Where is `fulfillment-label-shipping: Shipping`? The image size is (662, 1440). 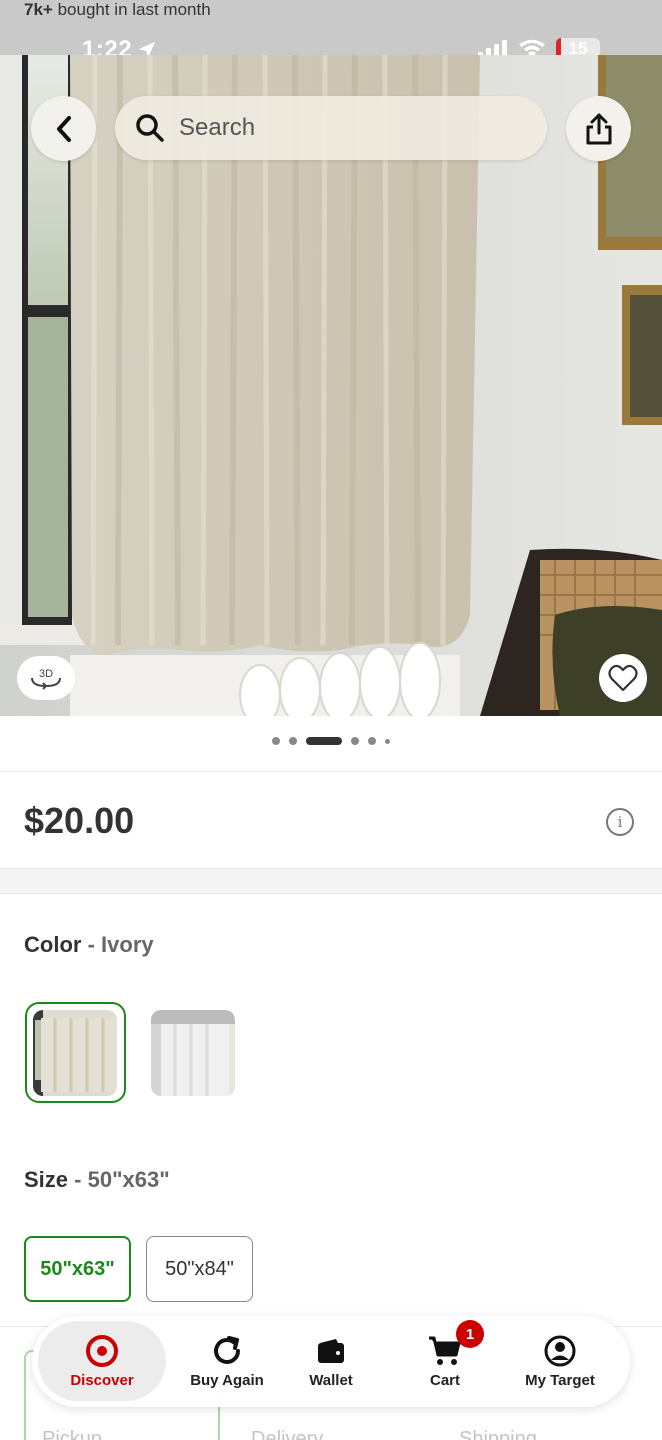 fulfillment-label-shipping: Shipping is located at coordinates (498, 1434).